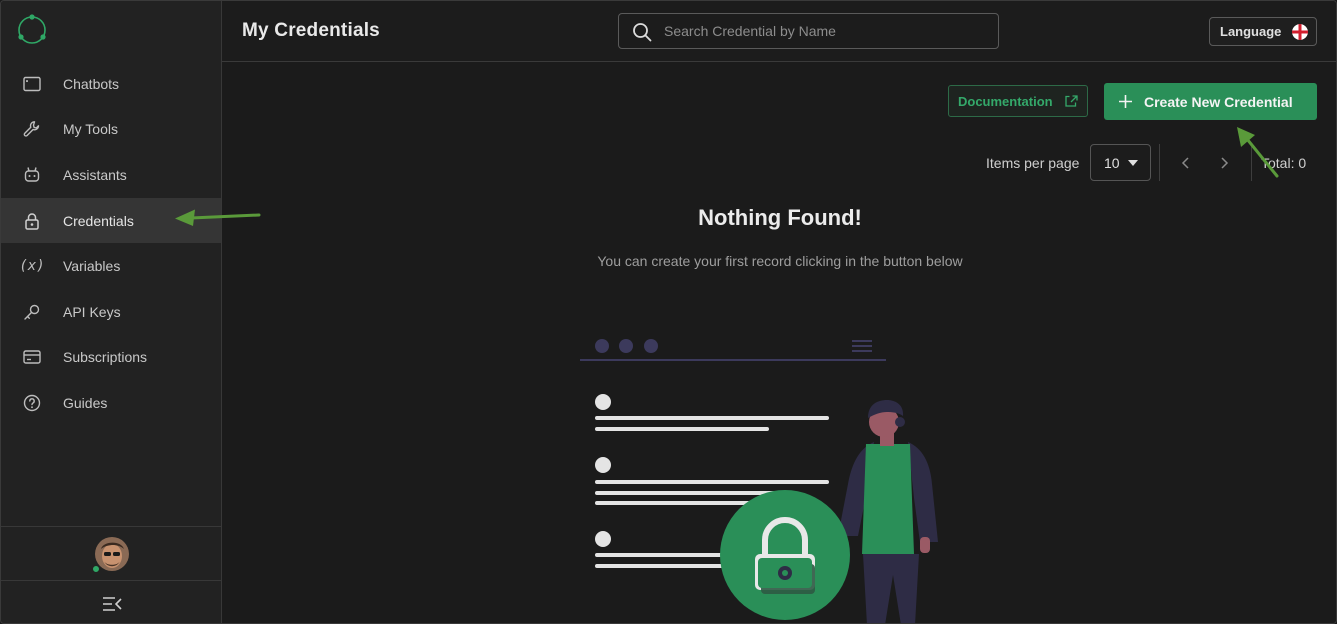 The height and width of the screenshot is (624, 1337). Describe the element at coordinates (111, 574) in the screenshot. I see `sidebar-footer` at that location.